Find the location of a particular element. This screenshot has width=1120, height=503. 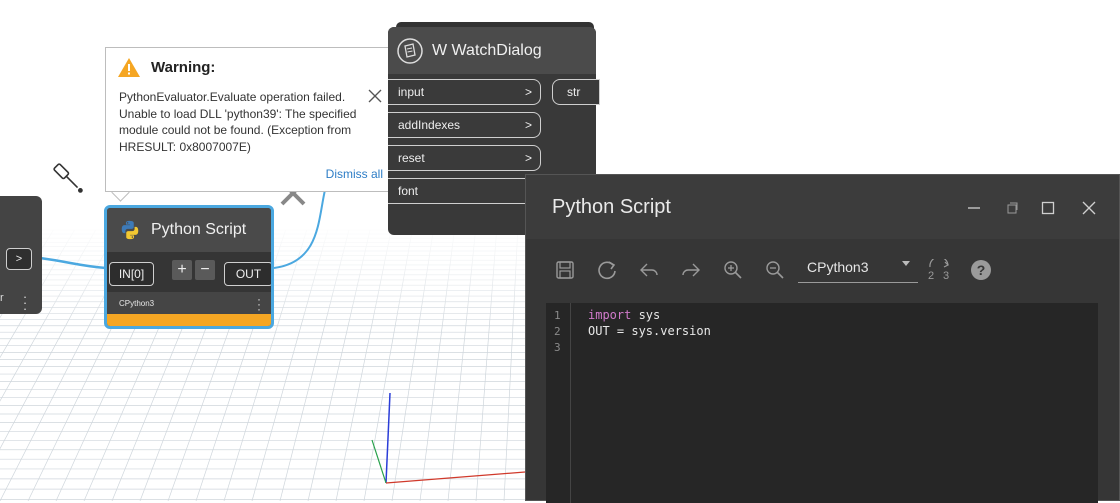

watch-node-title: W WatchDialog is located at coordinates (487, 50).